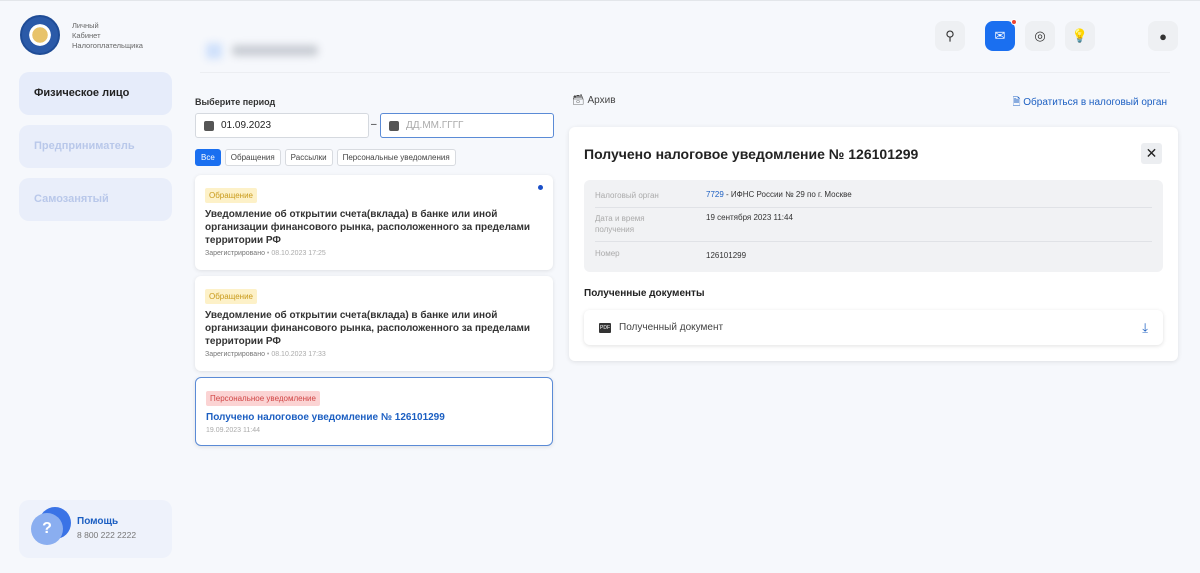 Image resolution: width=1200 pixels, height=573 pixels. Describe the element at coordinates (233, 430) in the screenshot. I see `date: 19.09.2023 11:44` at that location.